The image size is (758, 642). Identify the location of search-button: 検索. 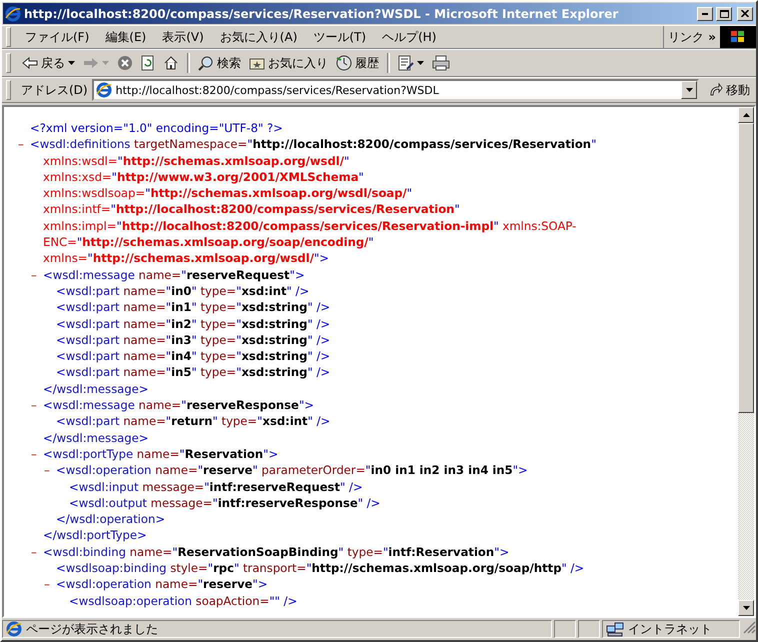
(219, 63).